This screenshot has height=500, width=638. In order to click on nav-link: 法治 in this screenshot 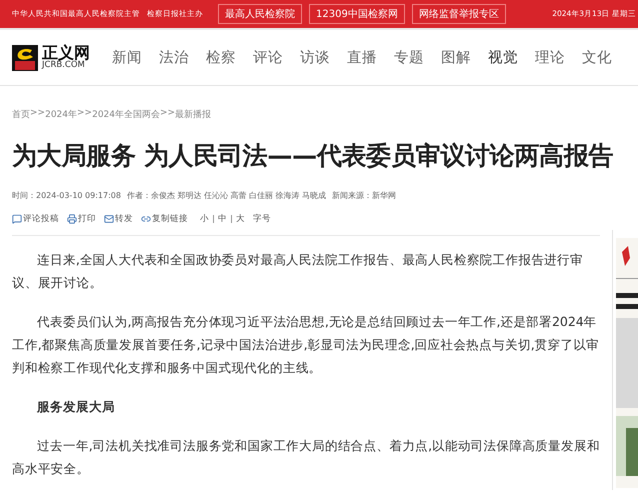, I will do `click(174, 57)`.